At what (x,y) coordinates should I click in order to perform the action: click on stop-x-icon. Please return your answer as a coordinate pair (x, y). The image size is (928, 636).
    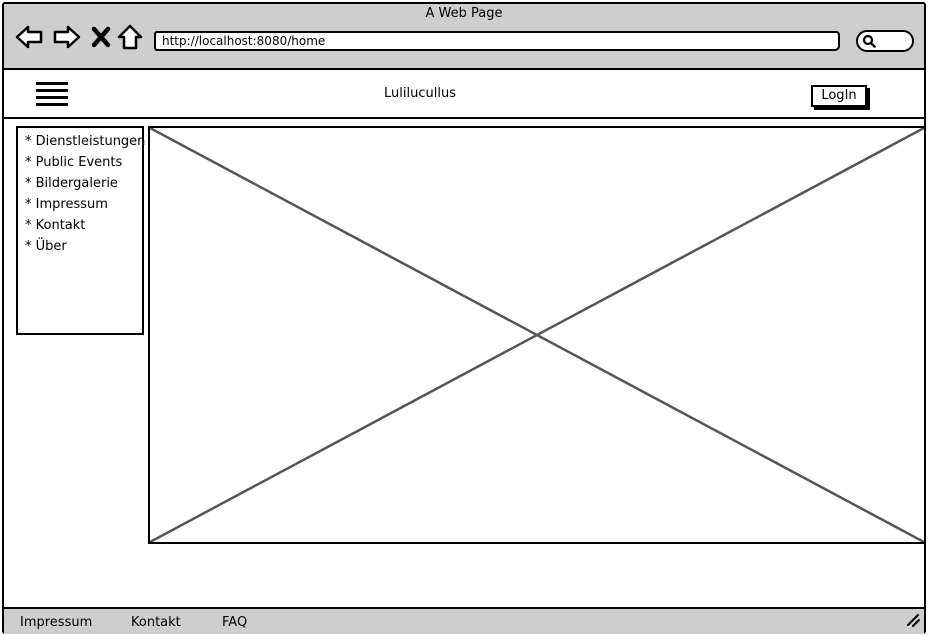
    Looking at the image, I should click on (101, 37).